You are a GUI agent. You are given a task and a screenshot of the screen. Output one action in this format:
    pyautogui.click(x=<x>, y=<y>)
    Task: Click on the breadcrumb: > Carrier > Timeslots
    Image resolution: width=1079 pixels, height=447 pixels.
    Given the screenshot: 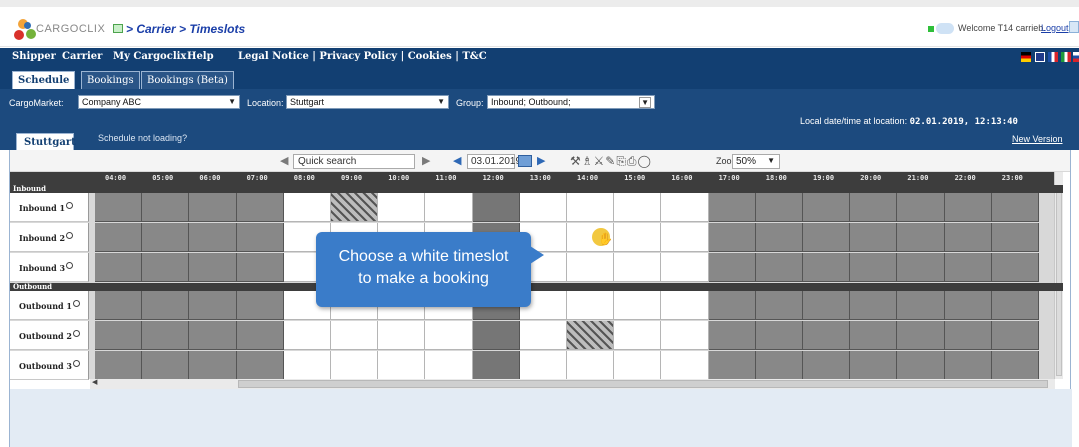 What is the action you would take?
    pyautogui.click(x=186, y=29)
    